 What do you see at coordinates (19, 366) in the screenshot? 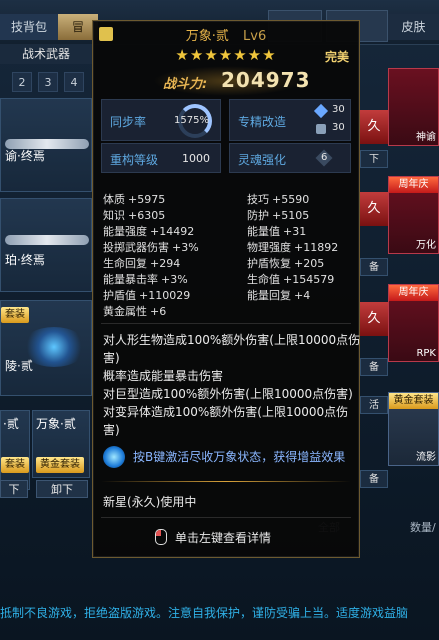
I see `weapon-name: 陵·贰` at bounding box center [19, 366].